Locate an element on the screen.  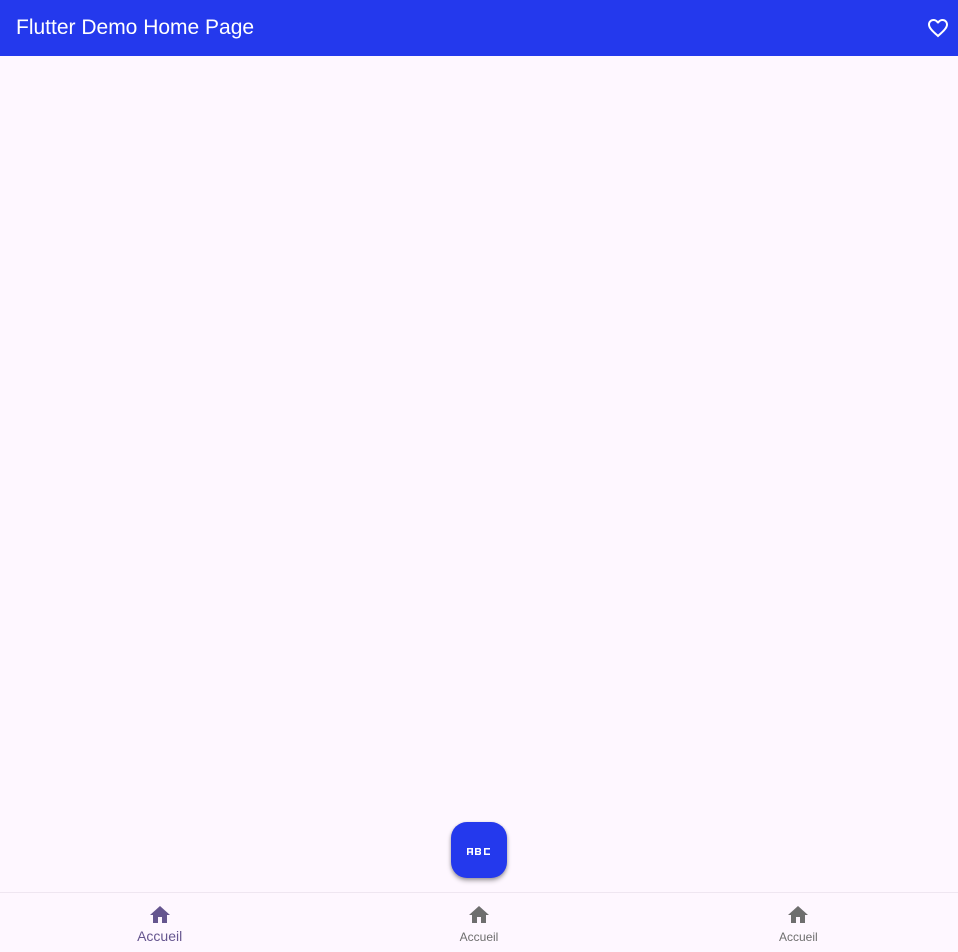
nav-item-accueil-2: Accueil is located at coordinates (478, 922).